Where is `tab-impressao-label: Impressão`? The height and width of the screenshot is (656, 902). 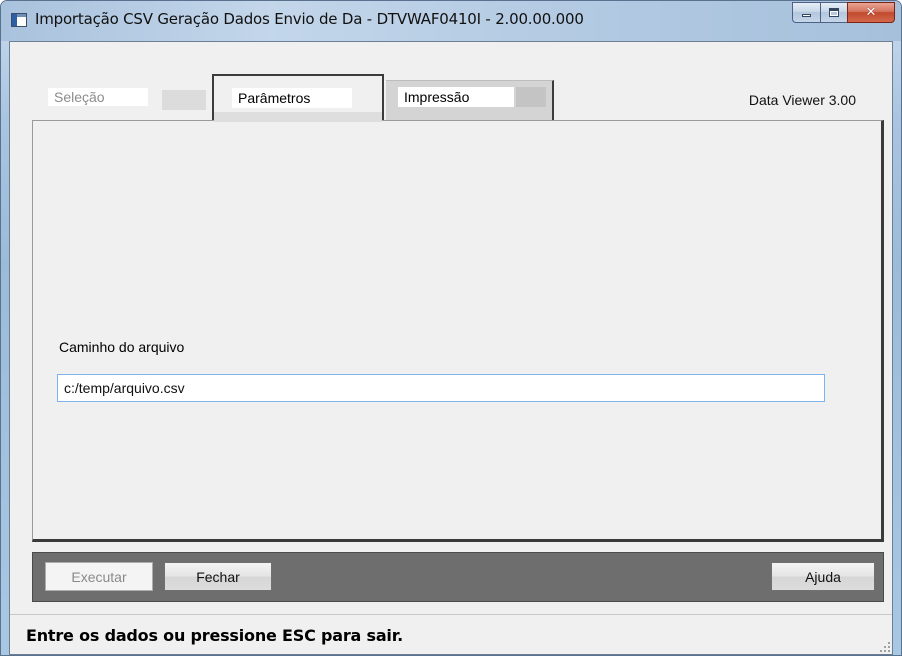
tab-impressao-label: Impressão is located at coordinates (456, 97).